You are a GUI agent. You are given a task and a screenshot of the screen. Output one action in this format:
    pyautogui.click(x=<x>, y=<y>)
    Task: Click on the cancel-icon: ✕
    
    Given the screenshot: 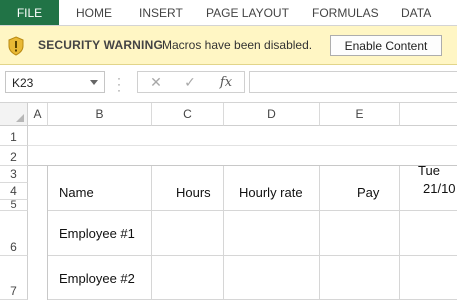 What is the action you would take?
    pyautogui.click(x=156, y=82)
    